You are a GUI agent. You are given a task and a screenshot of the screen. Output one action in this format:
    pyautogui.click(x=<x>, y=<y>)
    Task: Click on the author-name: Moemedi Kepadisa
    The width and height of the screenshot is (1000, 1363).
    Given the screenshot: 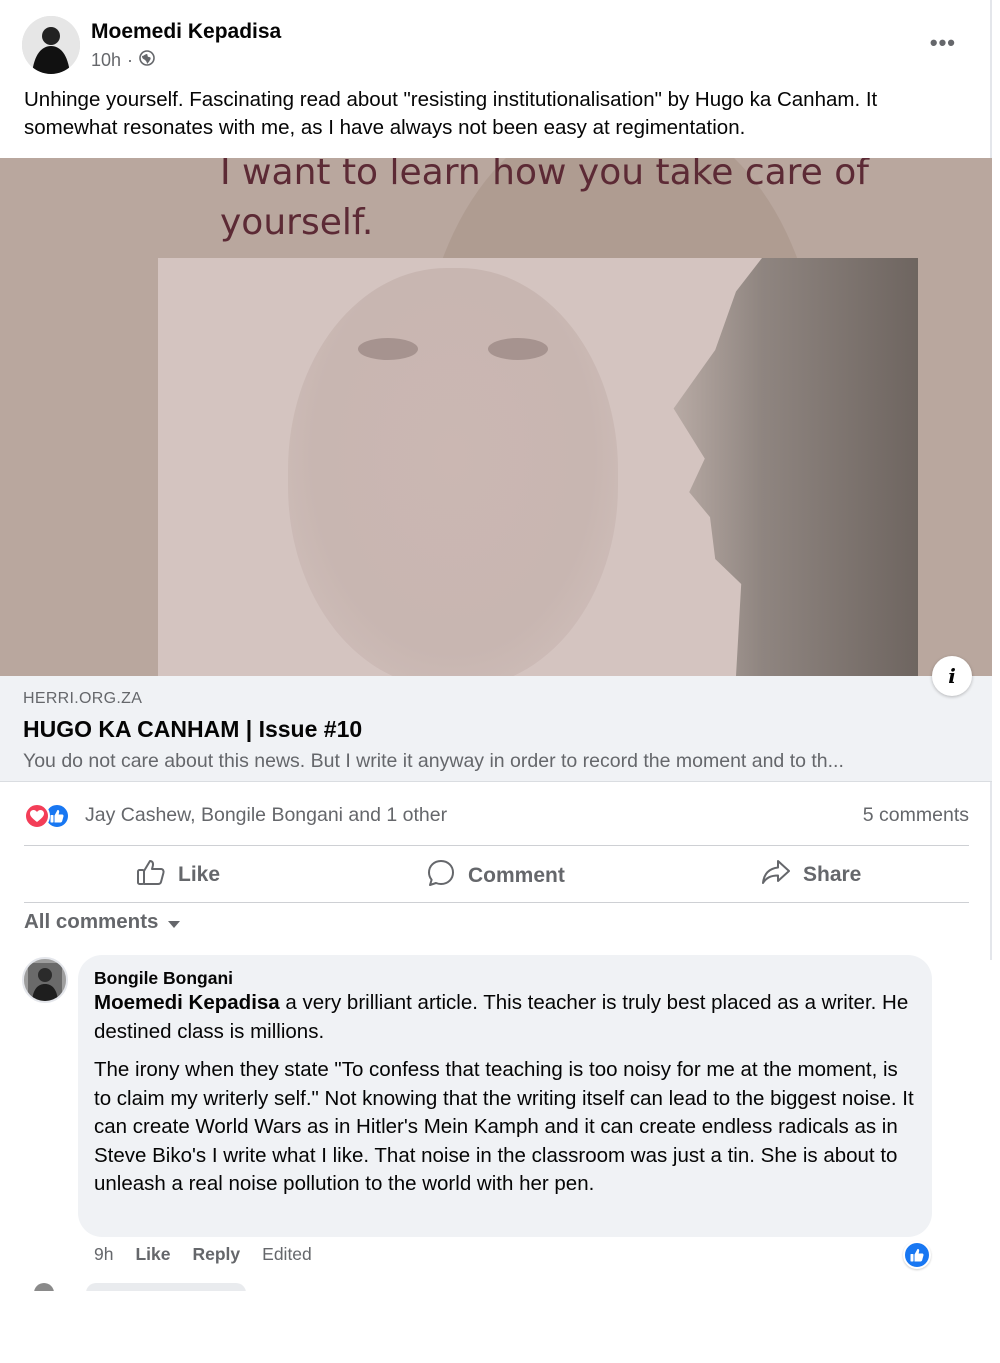 What is the action you would take?
    pyautogui.click(x=186, y=32)
    